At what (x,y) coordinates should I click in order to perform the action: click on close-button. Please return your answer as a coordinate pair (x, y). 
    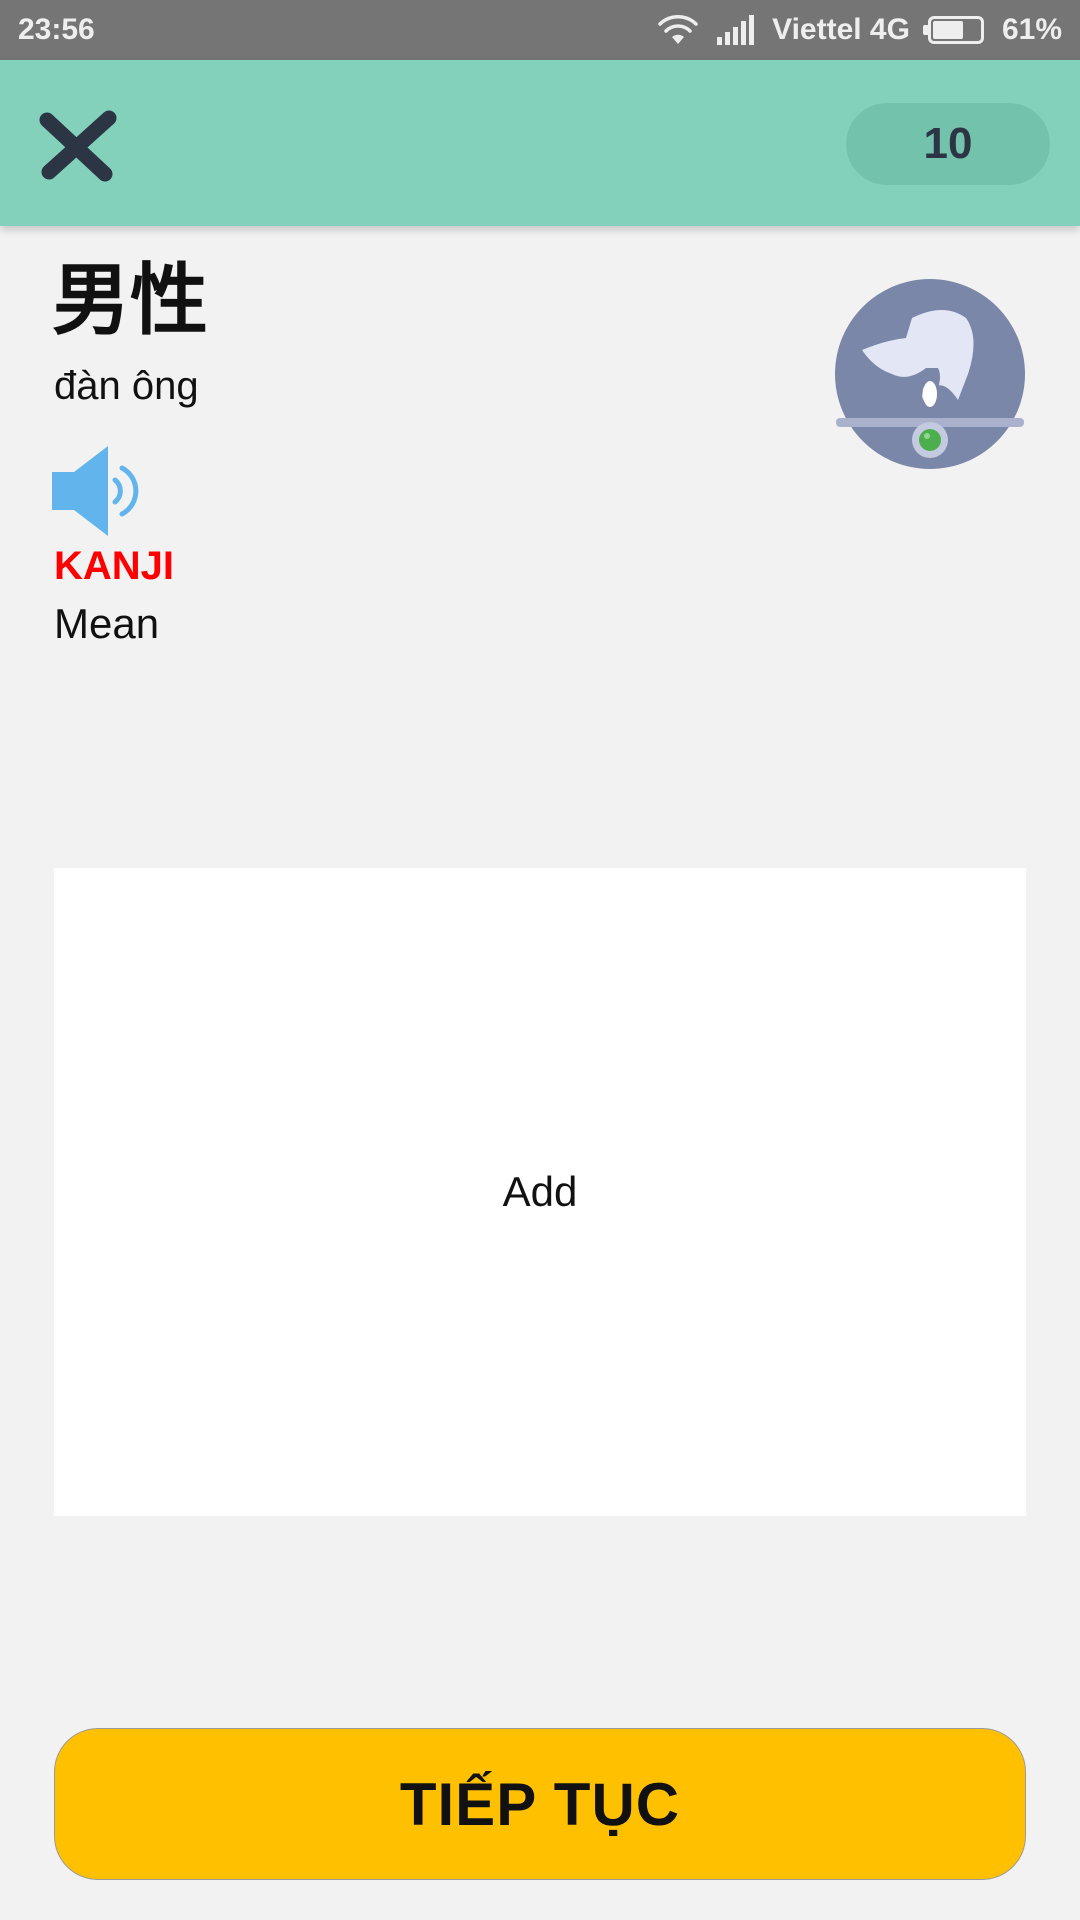
    Looking at the image, I should click on (78, 146).